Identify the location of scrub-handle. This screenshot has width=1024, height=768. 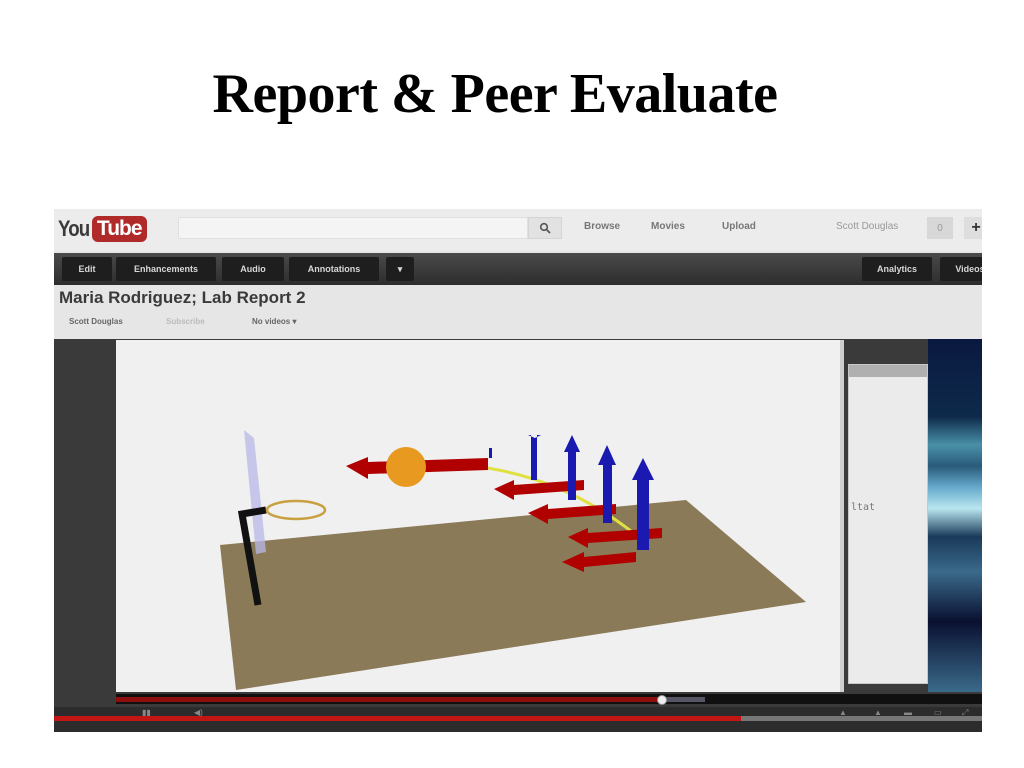
(661, 700).